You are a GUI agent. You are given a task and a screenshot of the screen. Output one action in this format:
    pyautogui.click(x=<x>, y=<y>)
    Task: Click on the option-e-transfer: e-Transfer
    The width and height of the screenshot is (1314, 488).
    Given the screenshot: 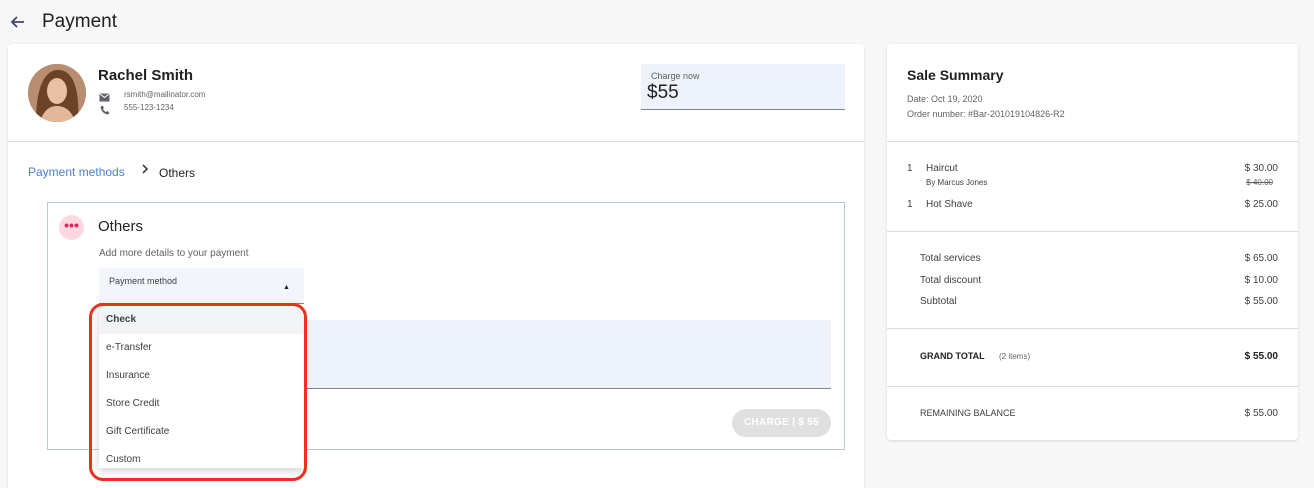 What is the action you would take?
    pyautogui.click(x=201, y=348)
    